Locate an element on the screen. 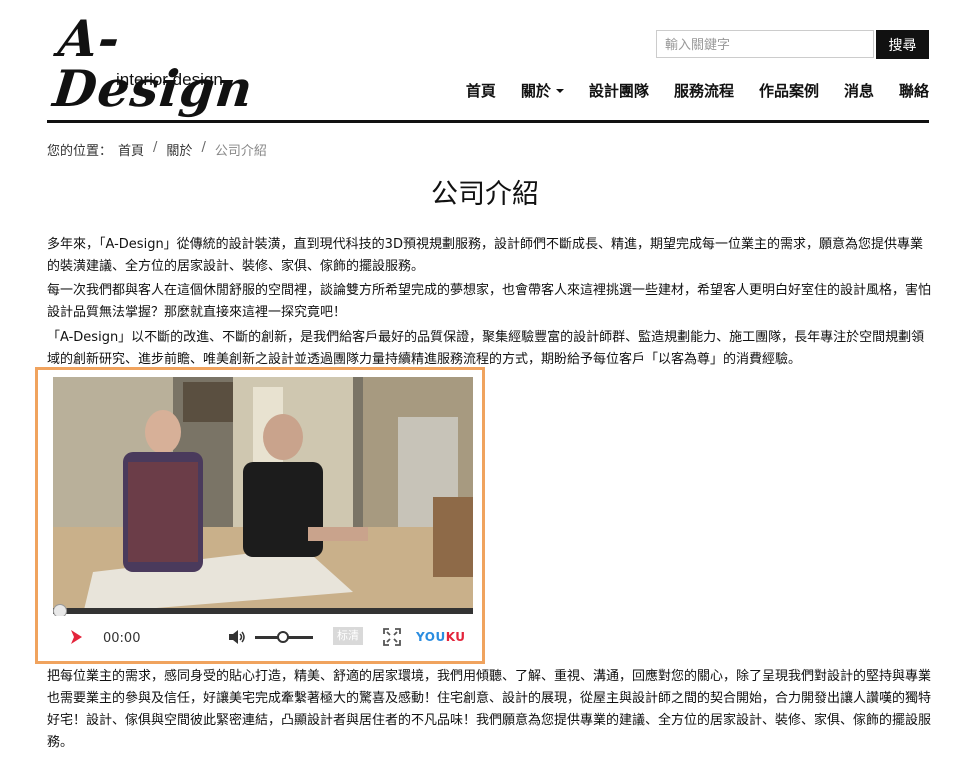 This screenshot has width=970, height=765. volume-slider-knob is located at coordinates (283, 637).